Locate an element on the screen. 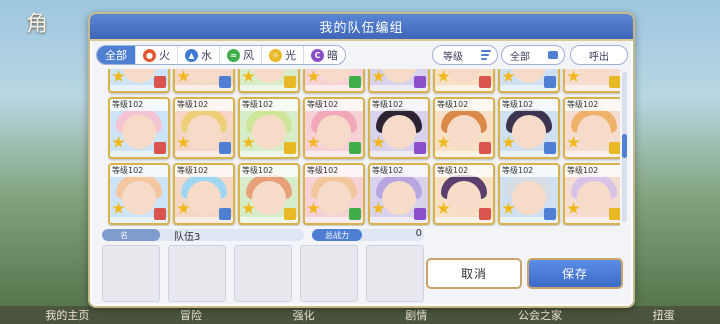 The image size is (720, 324). element-tab: 全部 is located at coordinates (116, 55).